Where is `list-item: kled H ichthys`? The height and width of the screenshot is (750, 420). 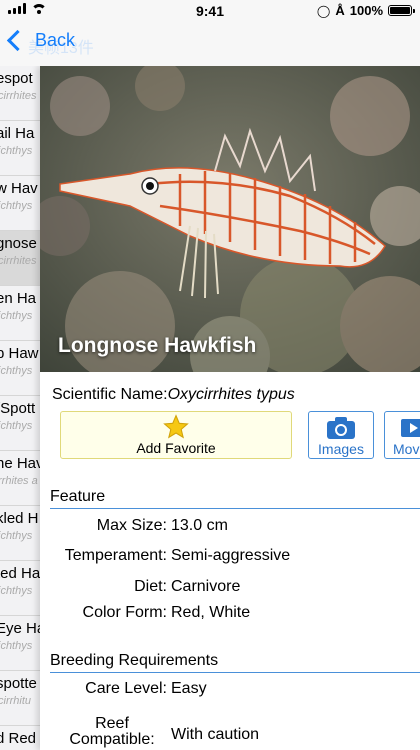
list-item: kled H ichthys is located at coordinates (22, 533).